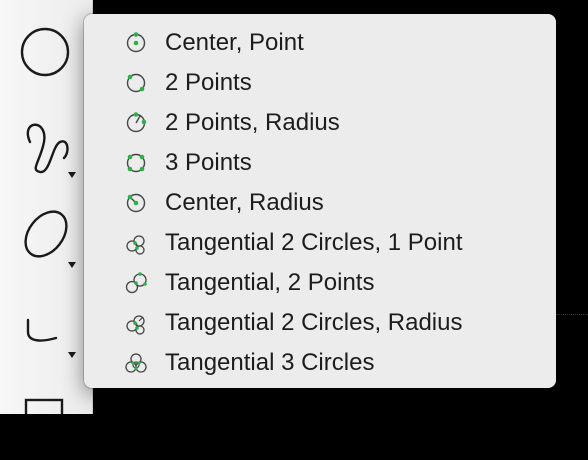 This screenshot has width=588, height=460. I want to click on circle-center-point-icon, so click(136, 43).